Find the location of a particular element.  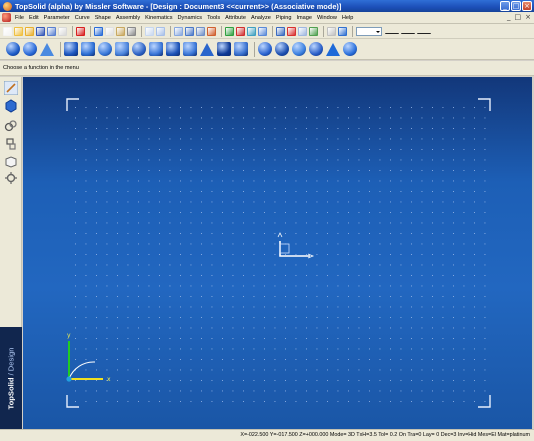

measure-icon is located at coordinates (280, 31).